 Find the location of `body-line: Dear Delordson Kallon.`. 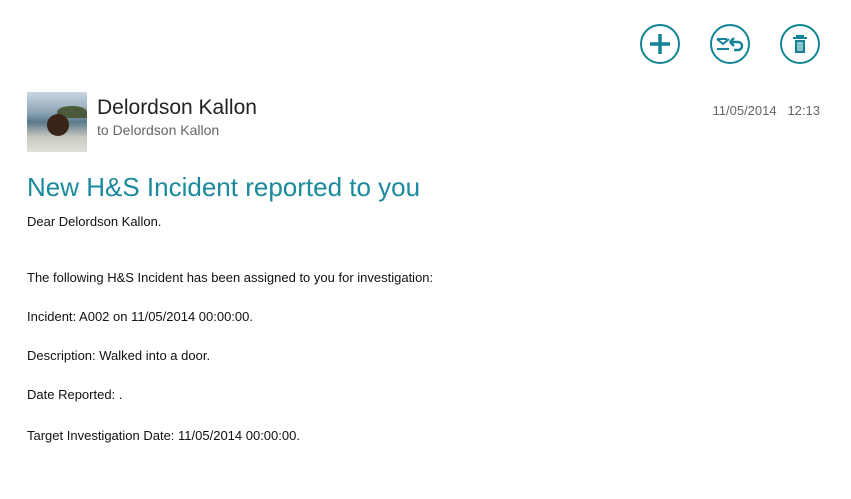

body-line: Dear Delordson Kallon. is located at coordinates (94, 221).